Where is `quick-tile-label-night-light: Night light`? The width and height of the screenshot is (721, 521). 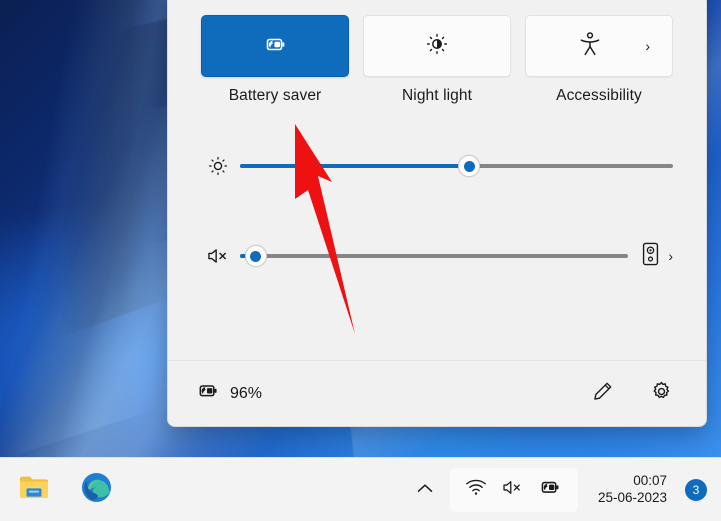
quick-tile-label-night-light: Night light is located at coordinates (437, 95).